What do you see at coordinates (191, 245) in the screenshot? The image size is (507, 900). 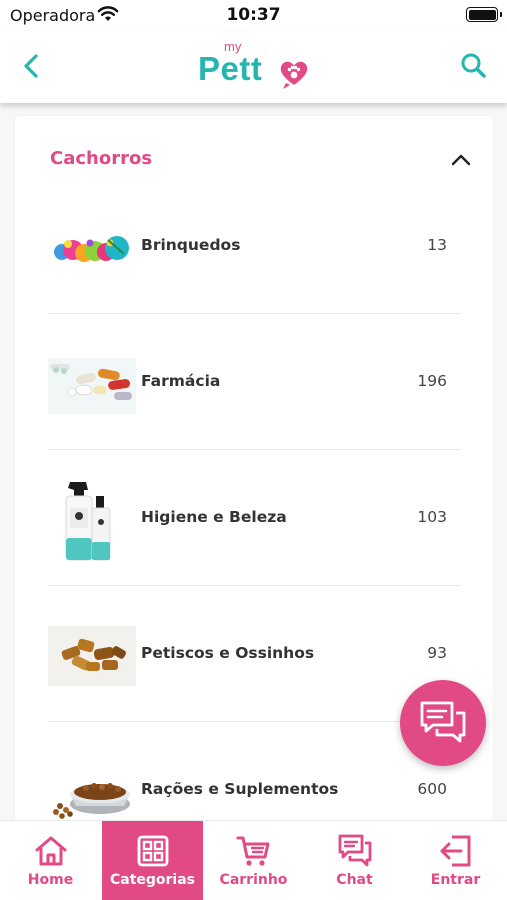 I see `subcategory-label: Brinquedos` at bounding box center [191, 245].